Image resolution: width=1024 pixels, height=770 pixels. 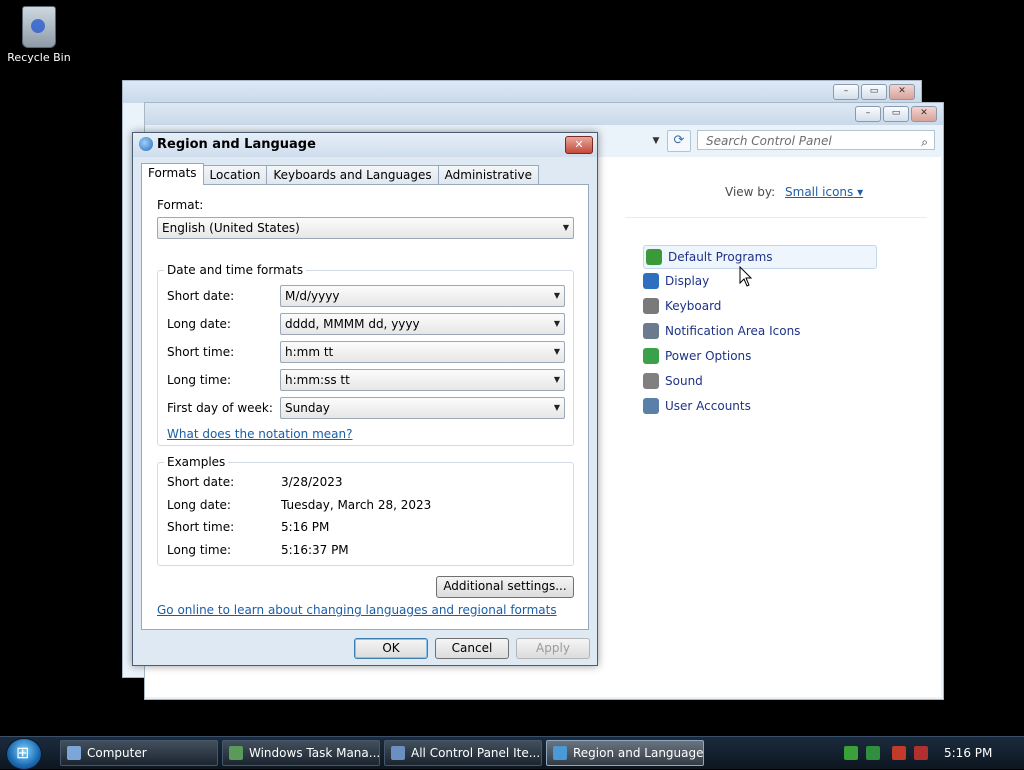 What do you see at coordinates (220, 408) in the screenshot?
I see `format-row-label: First day of week:` at bounding box center [220, 408].